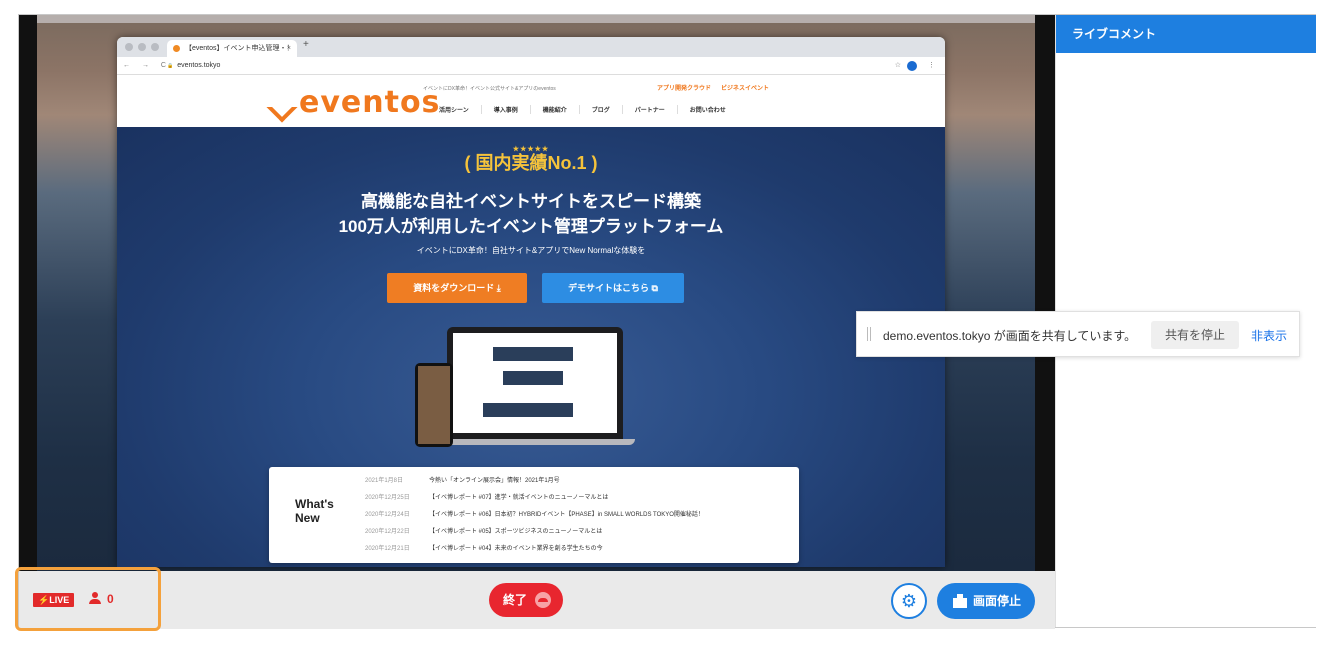 The width and height of the screenshot is (1336, 648). Describe the element at coordinates (531, 250) in the screenshot. I see `hero-subhead: イベントにDX革命！自社サイト&アプリでNew Normalな体験を` at that location.